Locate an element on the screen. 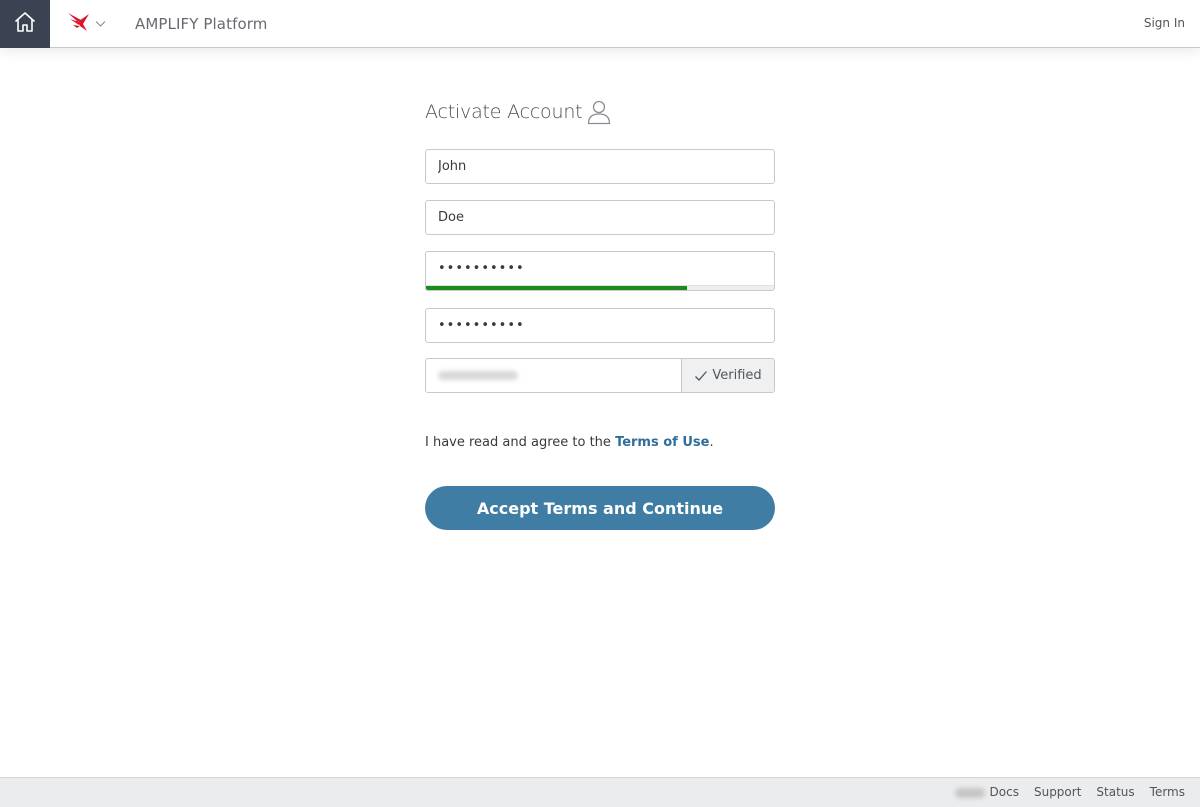 Image resolution: width=1200 pixels, height=807 pixels. password-strength-meter is located at coordinates (600, 287).